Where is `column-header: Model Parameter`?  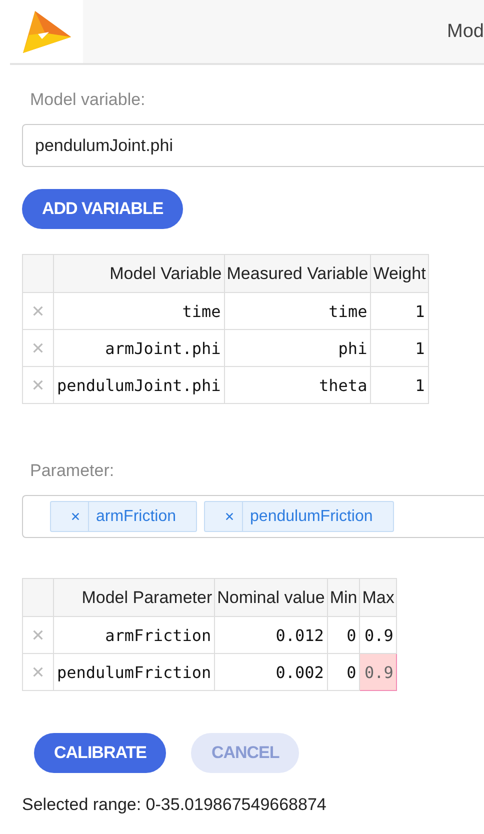 column-header: Model Parameter is located at coordinates (134, 597).